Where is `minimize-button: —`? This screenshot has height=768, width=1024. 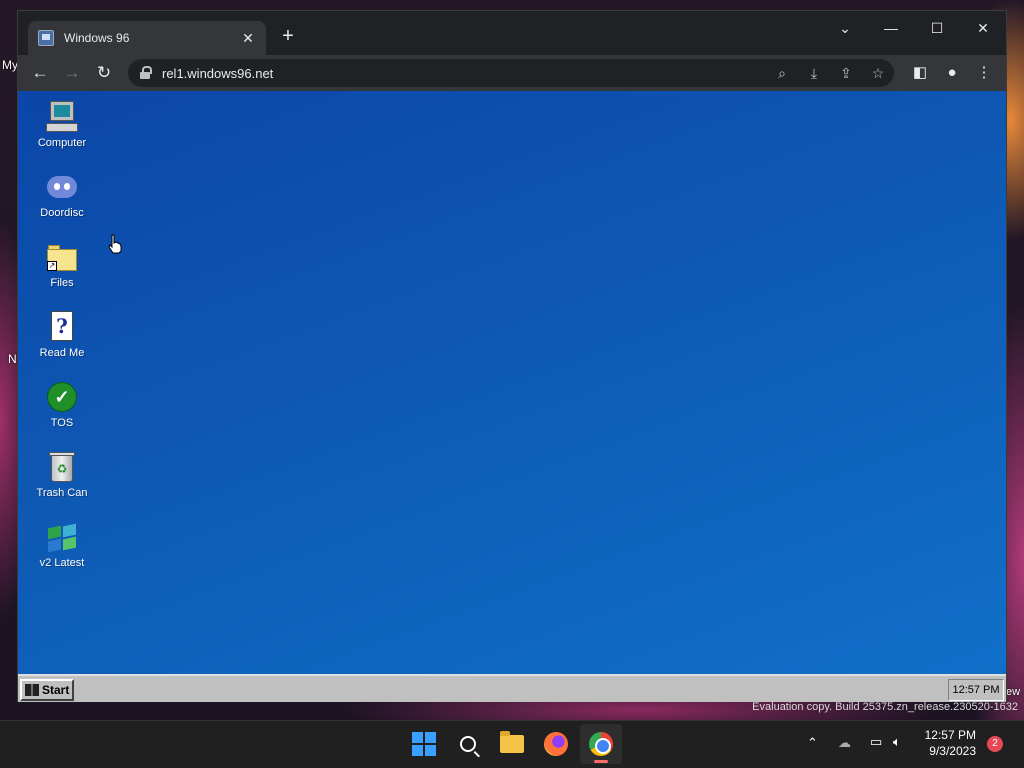
minimize-button: — is located at coordinates (891, 28).